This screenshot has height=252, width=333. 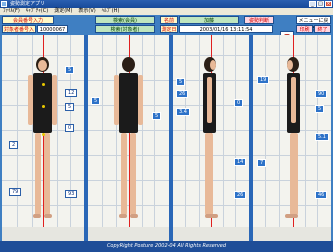 What do you see at coordinates (263, 80) in the screenshot?
I see `measure-tag: 19` at bounding box center [263, 80].